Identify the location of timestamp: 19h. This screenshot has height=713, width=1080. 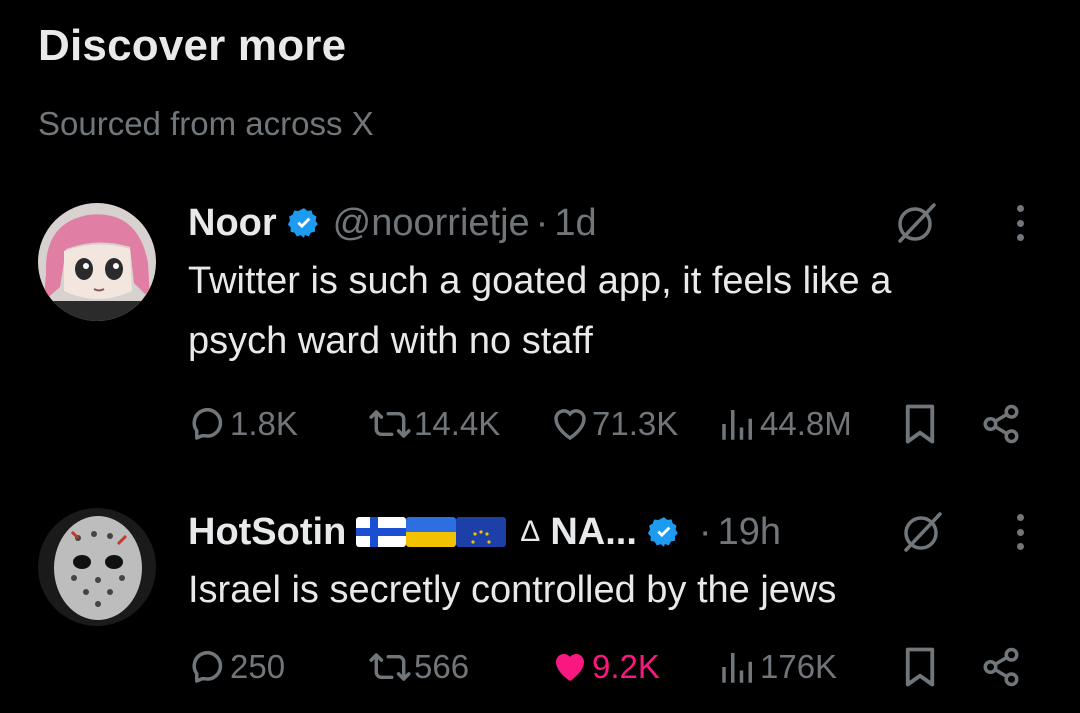
(749, 532).